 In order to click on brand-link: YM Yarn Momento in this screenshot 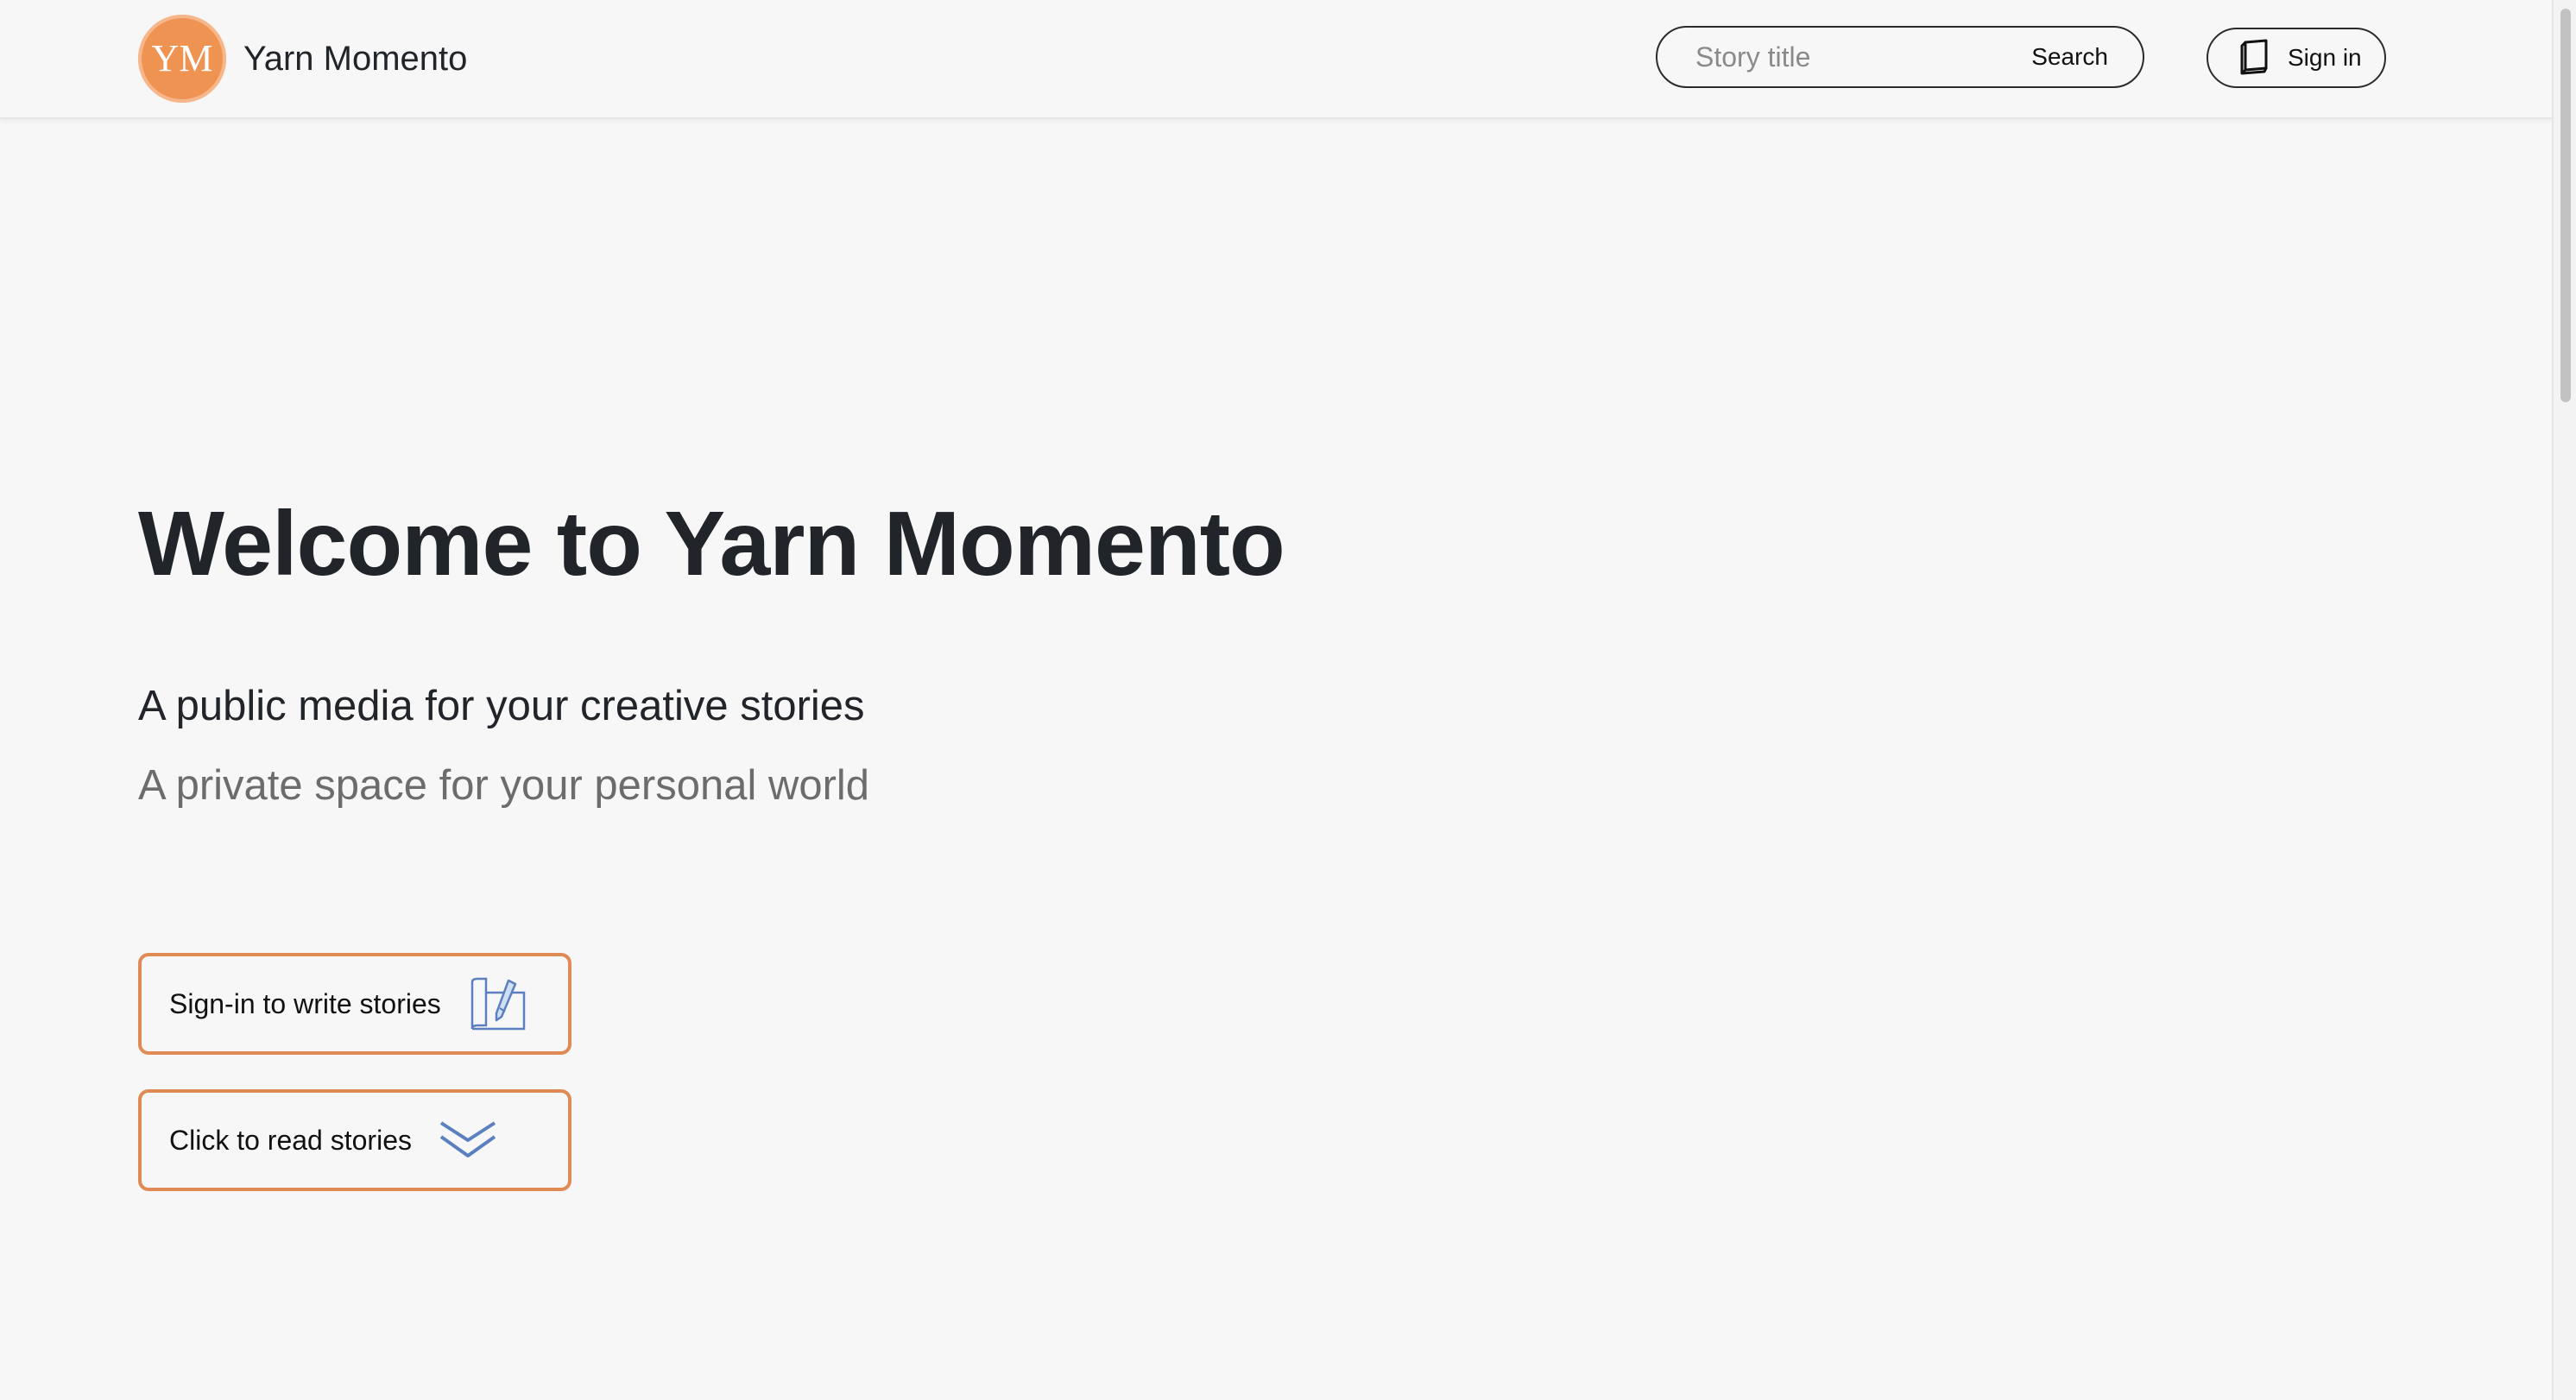, I will do `click(302, 59)`.